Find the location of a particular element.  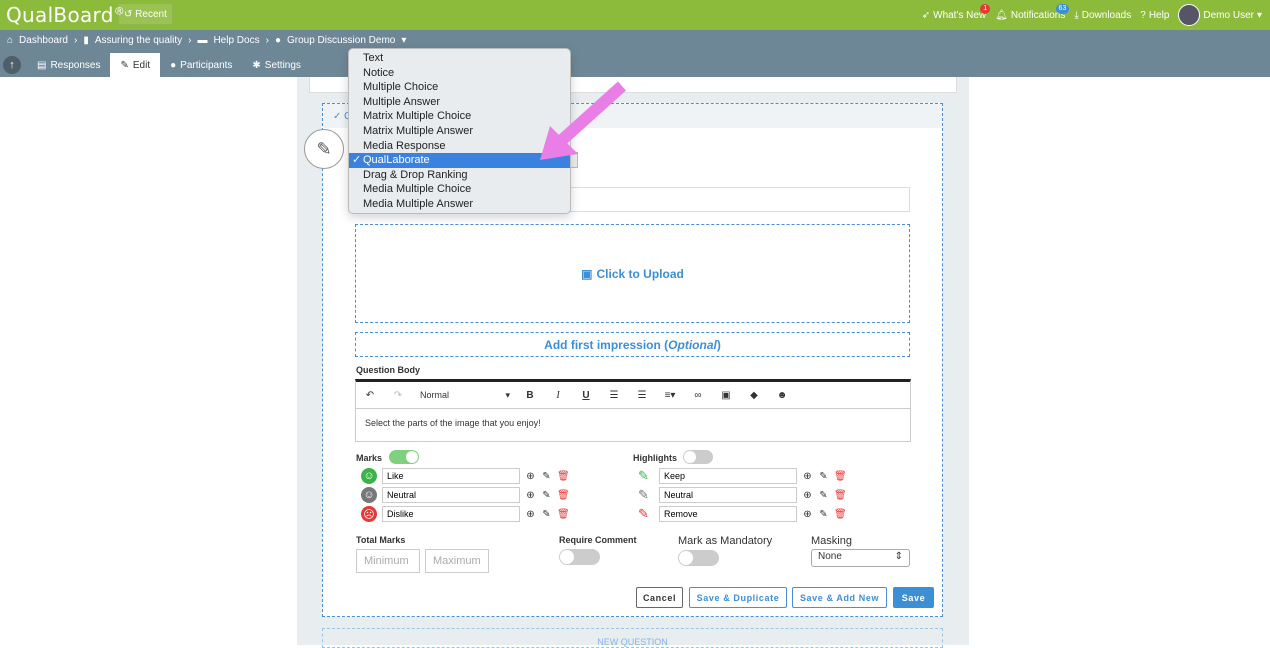

undo-icon: ↶ is located at coordinates (370, 395).